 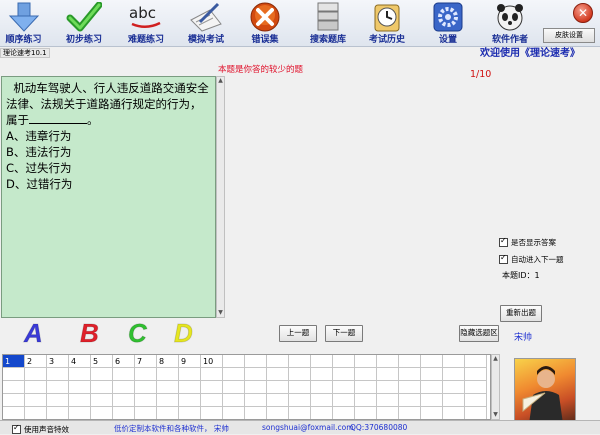 What do you see at coordinates (34, 333) in the screenshot?
I see `answer-a-button: A` at bounding box center [34, 333].